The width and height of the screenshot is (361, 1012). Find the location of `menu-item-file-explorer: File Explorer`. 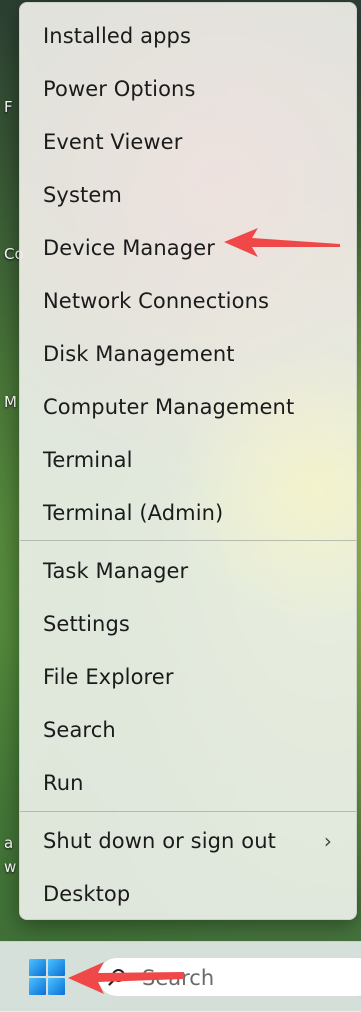

menu-item-file-explorer: File Explorer is located at coordinates (188, 676).